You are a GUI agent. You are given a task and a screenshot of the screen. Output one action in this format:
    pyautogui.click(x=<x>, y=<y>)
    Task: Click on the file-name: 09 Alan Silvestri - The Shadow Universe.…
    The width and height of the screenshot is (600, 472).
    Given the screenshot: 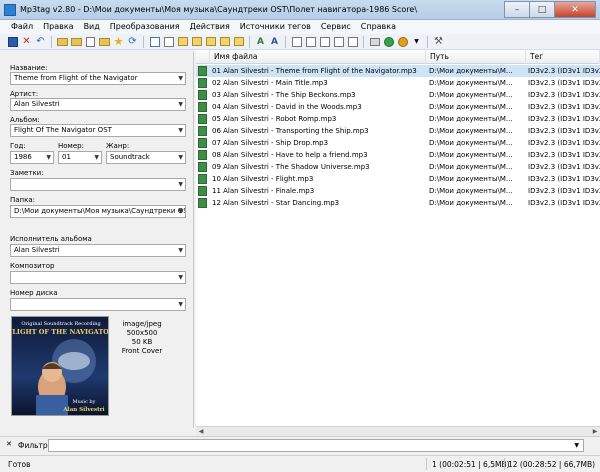 What is the action you would take?
    pyautogui.click(x=291, y=167)
    